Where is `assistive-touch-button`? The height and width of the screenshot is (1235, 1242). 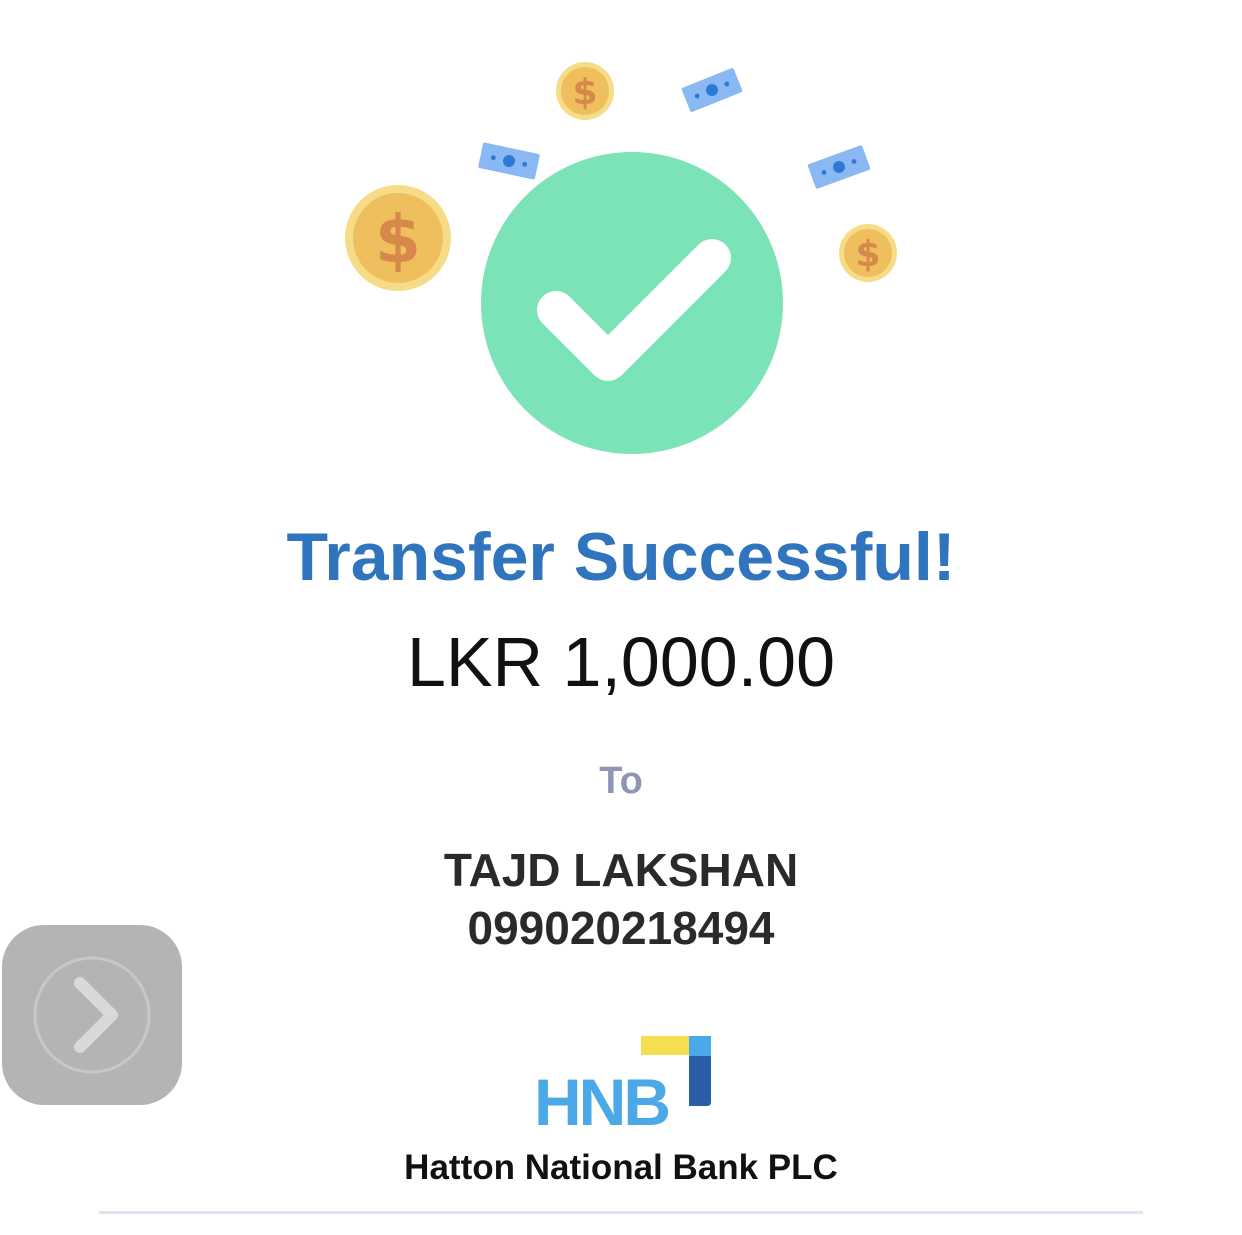 assistive-touch-button is located at coordinates (92, 1015).